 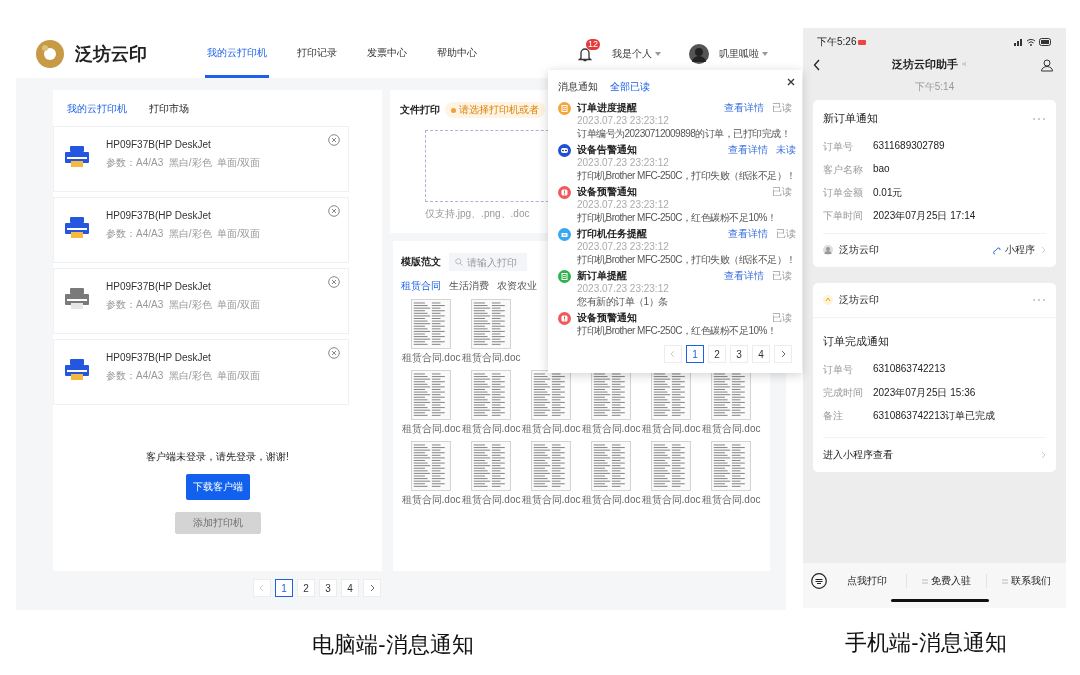 I want to click on field-label: 下单时间, so click(x=843, y=216).